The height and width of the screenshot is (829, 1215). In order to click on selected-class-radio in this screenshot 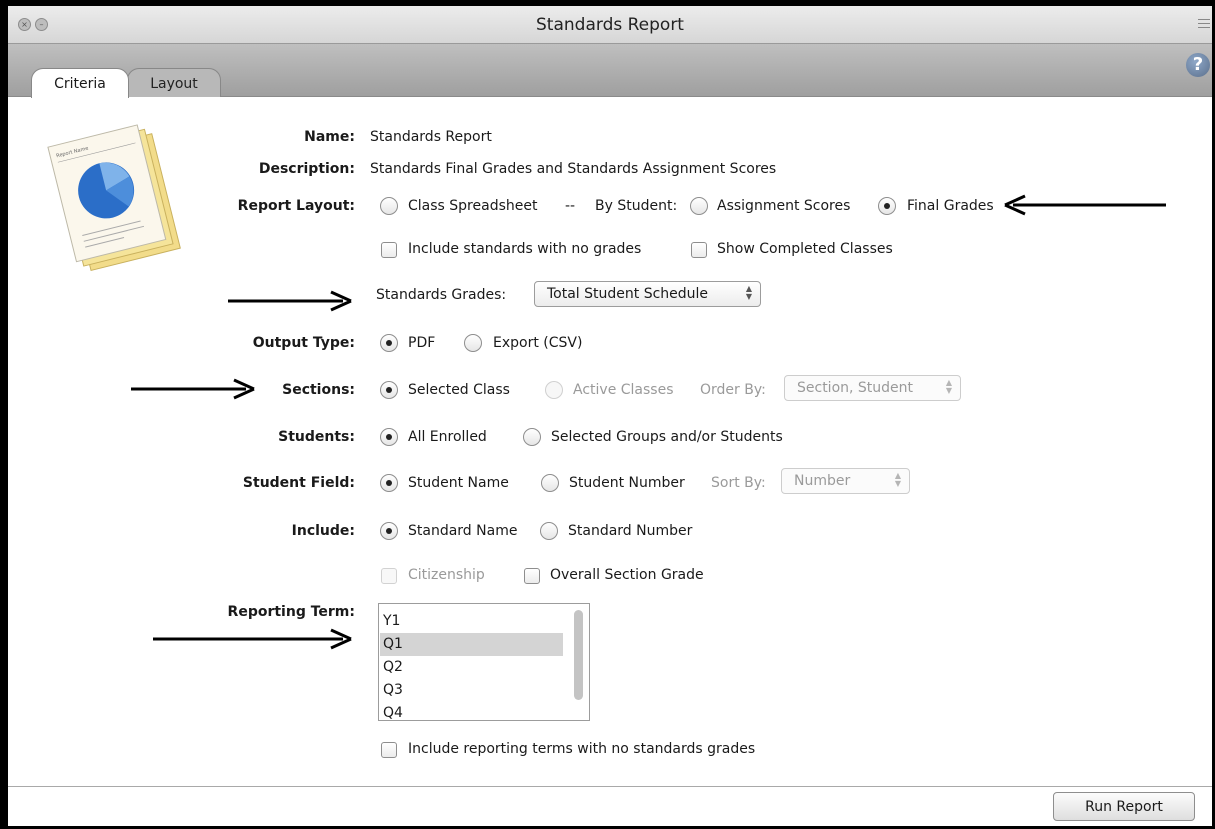, I will do `click(389, 390)`.